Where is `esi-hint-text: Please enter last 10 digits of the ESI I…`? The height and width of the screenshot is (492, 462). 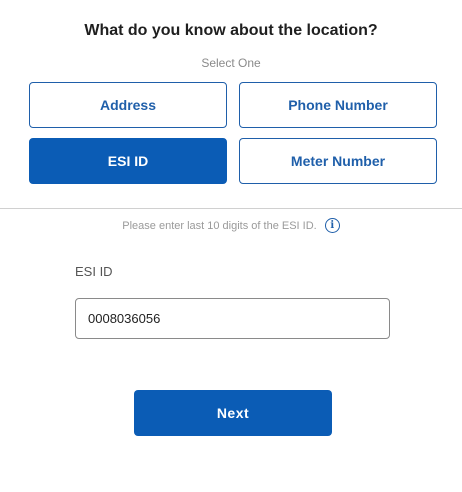
esi-hint-text: Please enter last 10 digits of the ESI I… is located at coordinates (219, 225).